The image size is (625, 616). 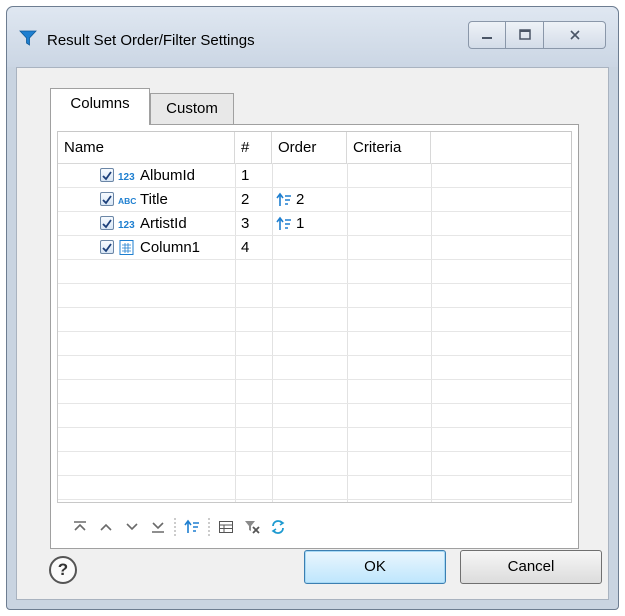 What do you see at coordinates (245, 199) in the screenshot?
I see `column-number: 2` at bounding box center [245, 199].